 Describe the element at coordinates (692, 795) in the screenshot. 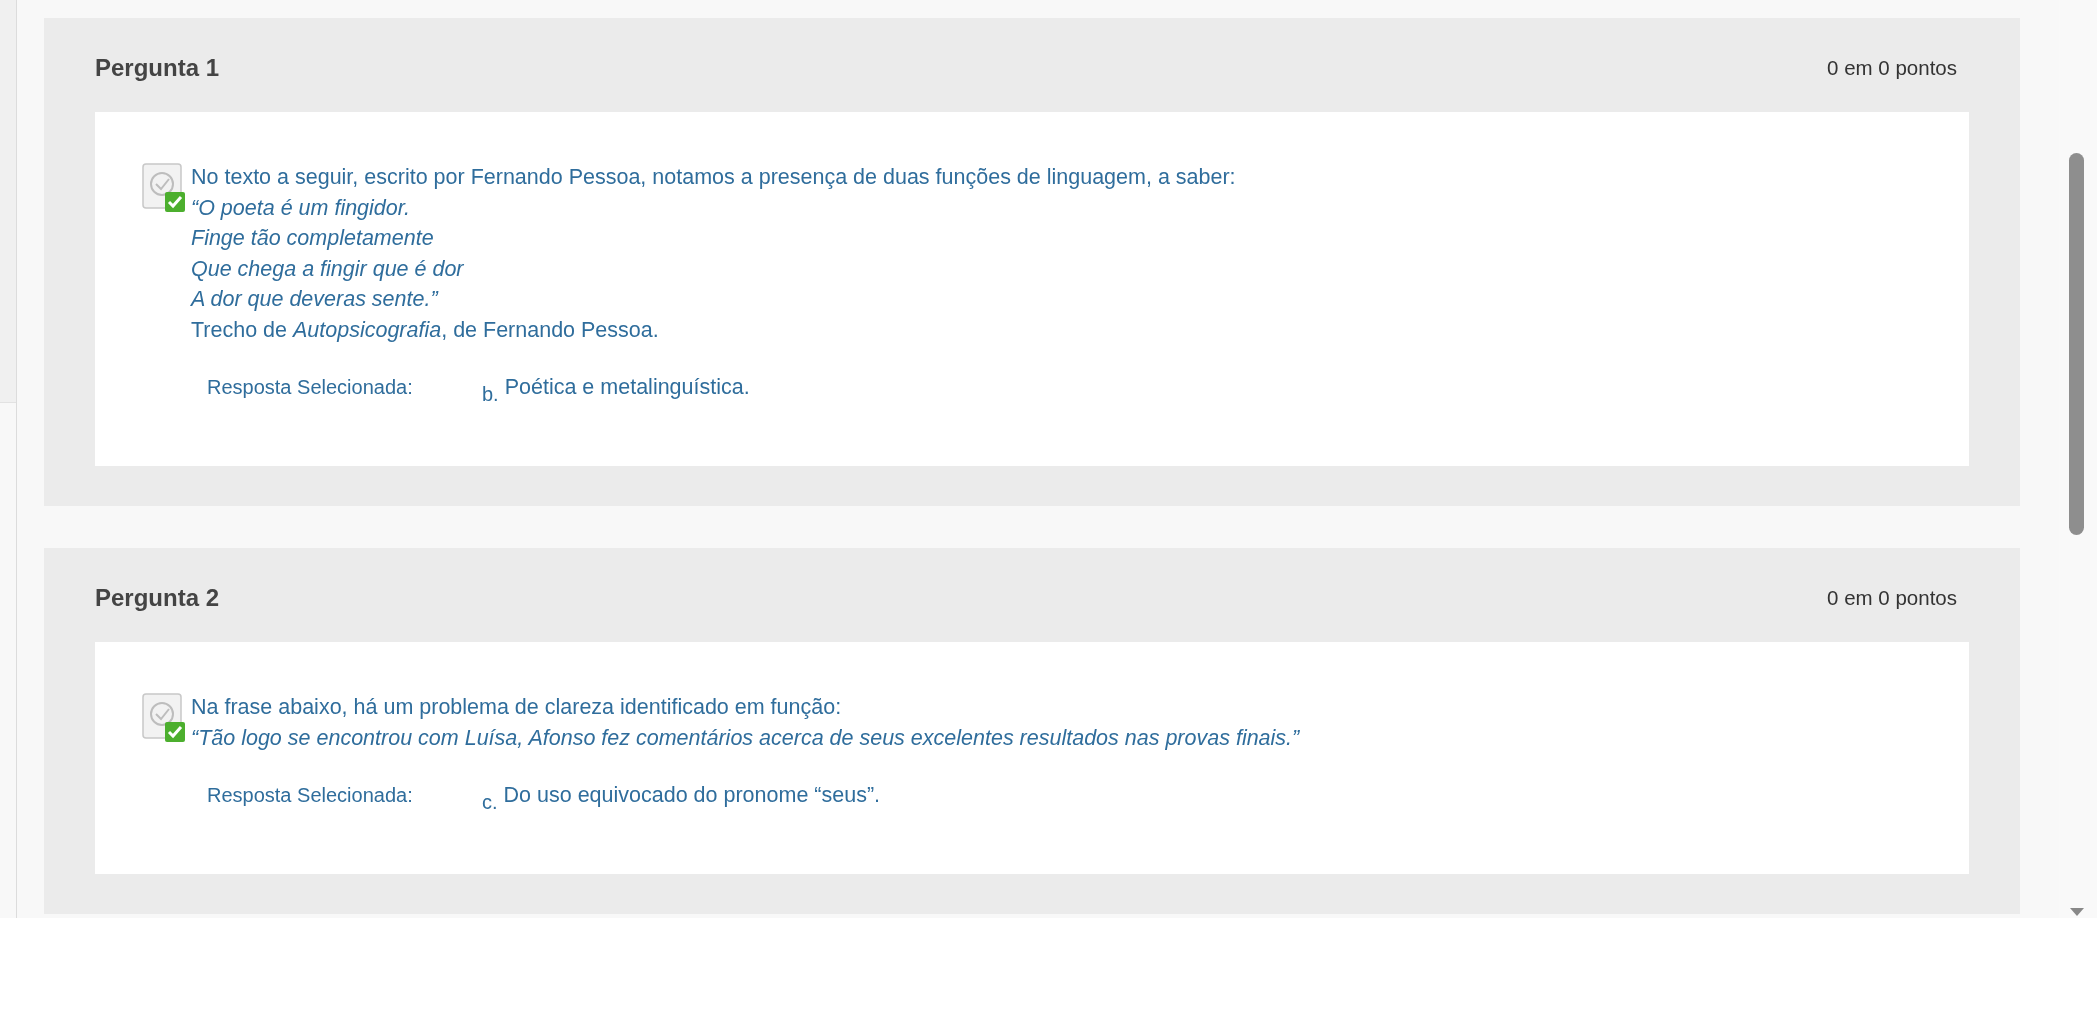

I see `selected-answer: Do uso equivocado do pronome “seus”.` at that location.